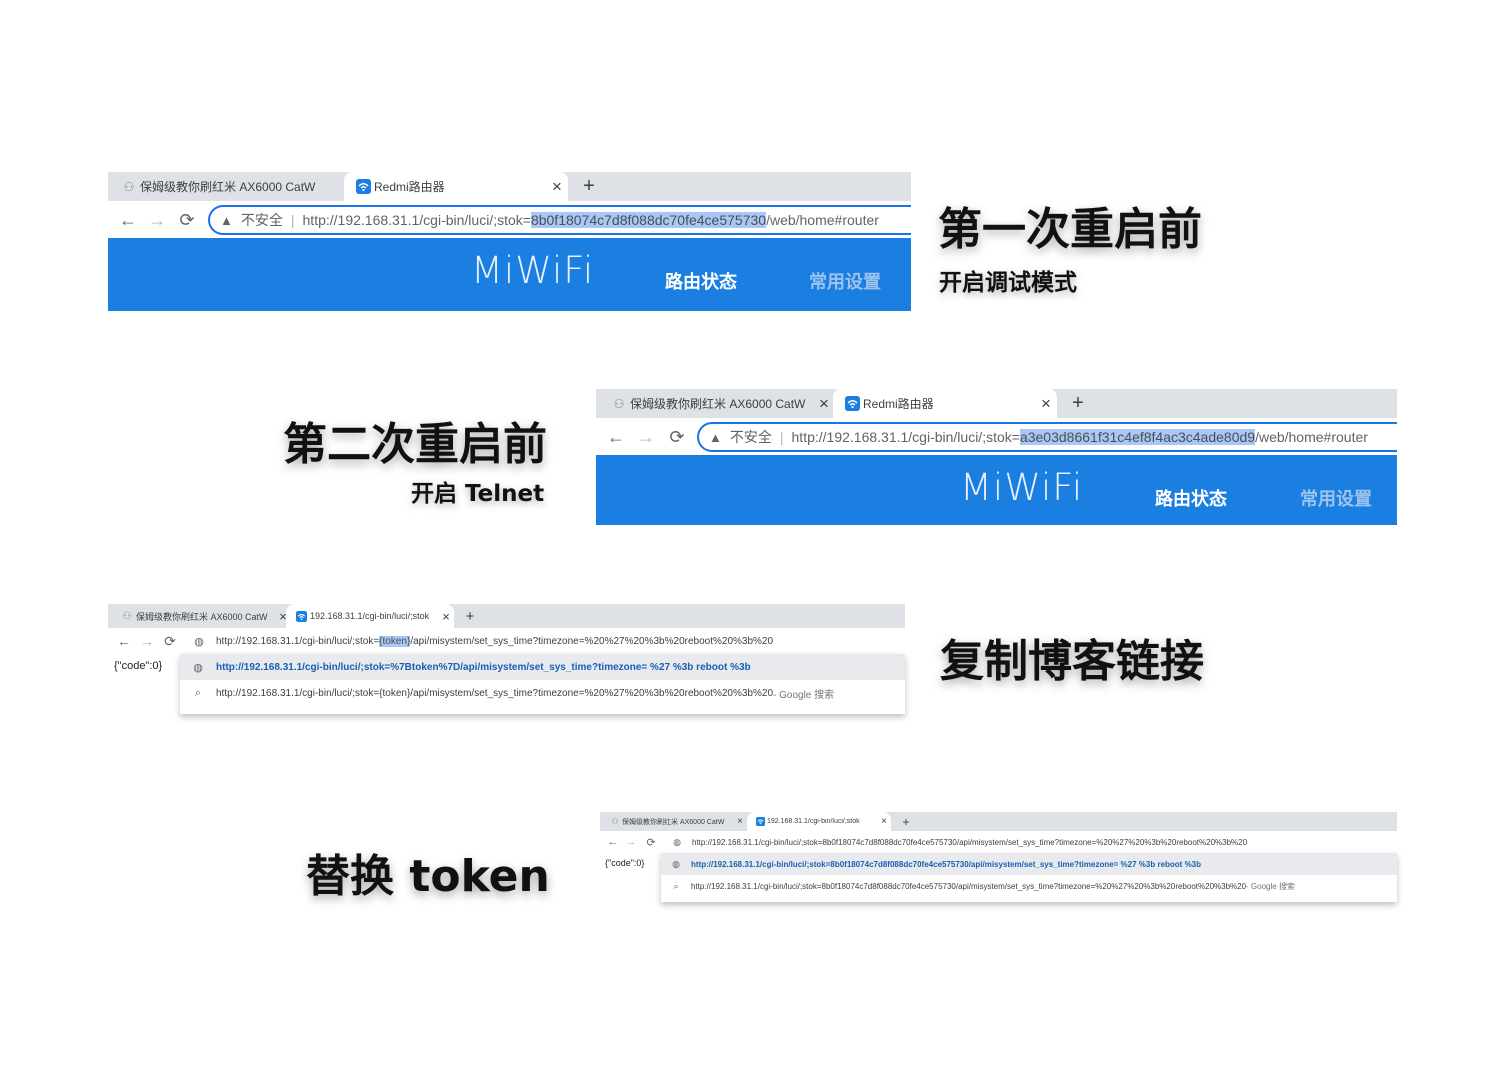  What do you see at coordinates (1070, 229) in the screenshot?
I see `step1-caption: 第一次重启前` at bounding box center [1070, 229].